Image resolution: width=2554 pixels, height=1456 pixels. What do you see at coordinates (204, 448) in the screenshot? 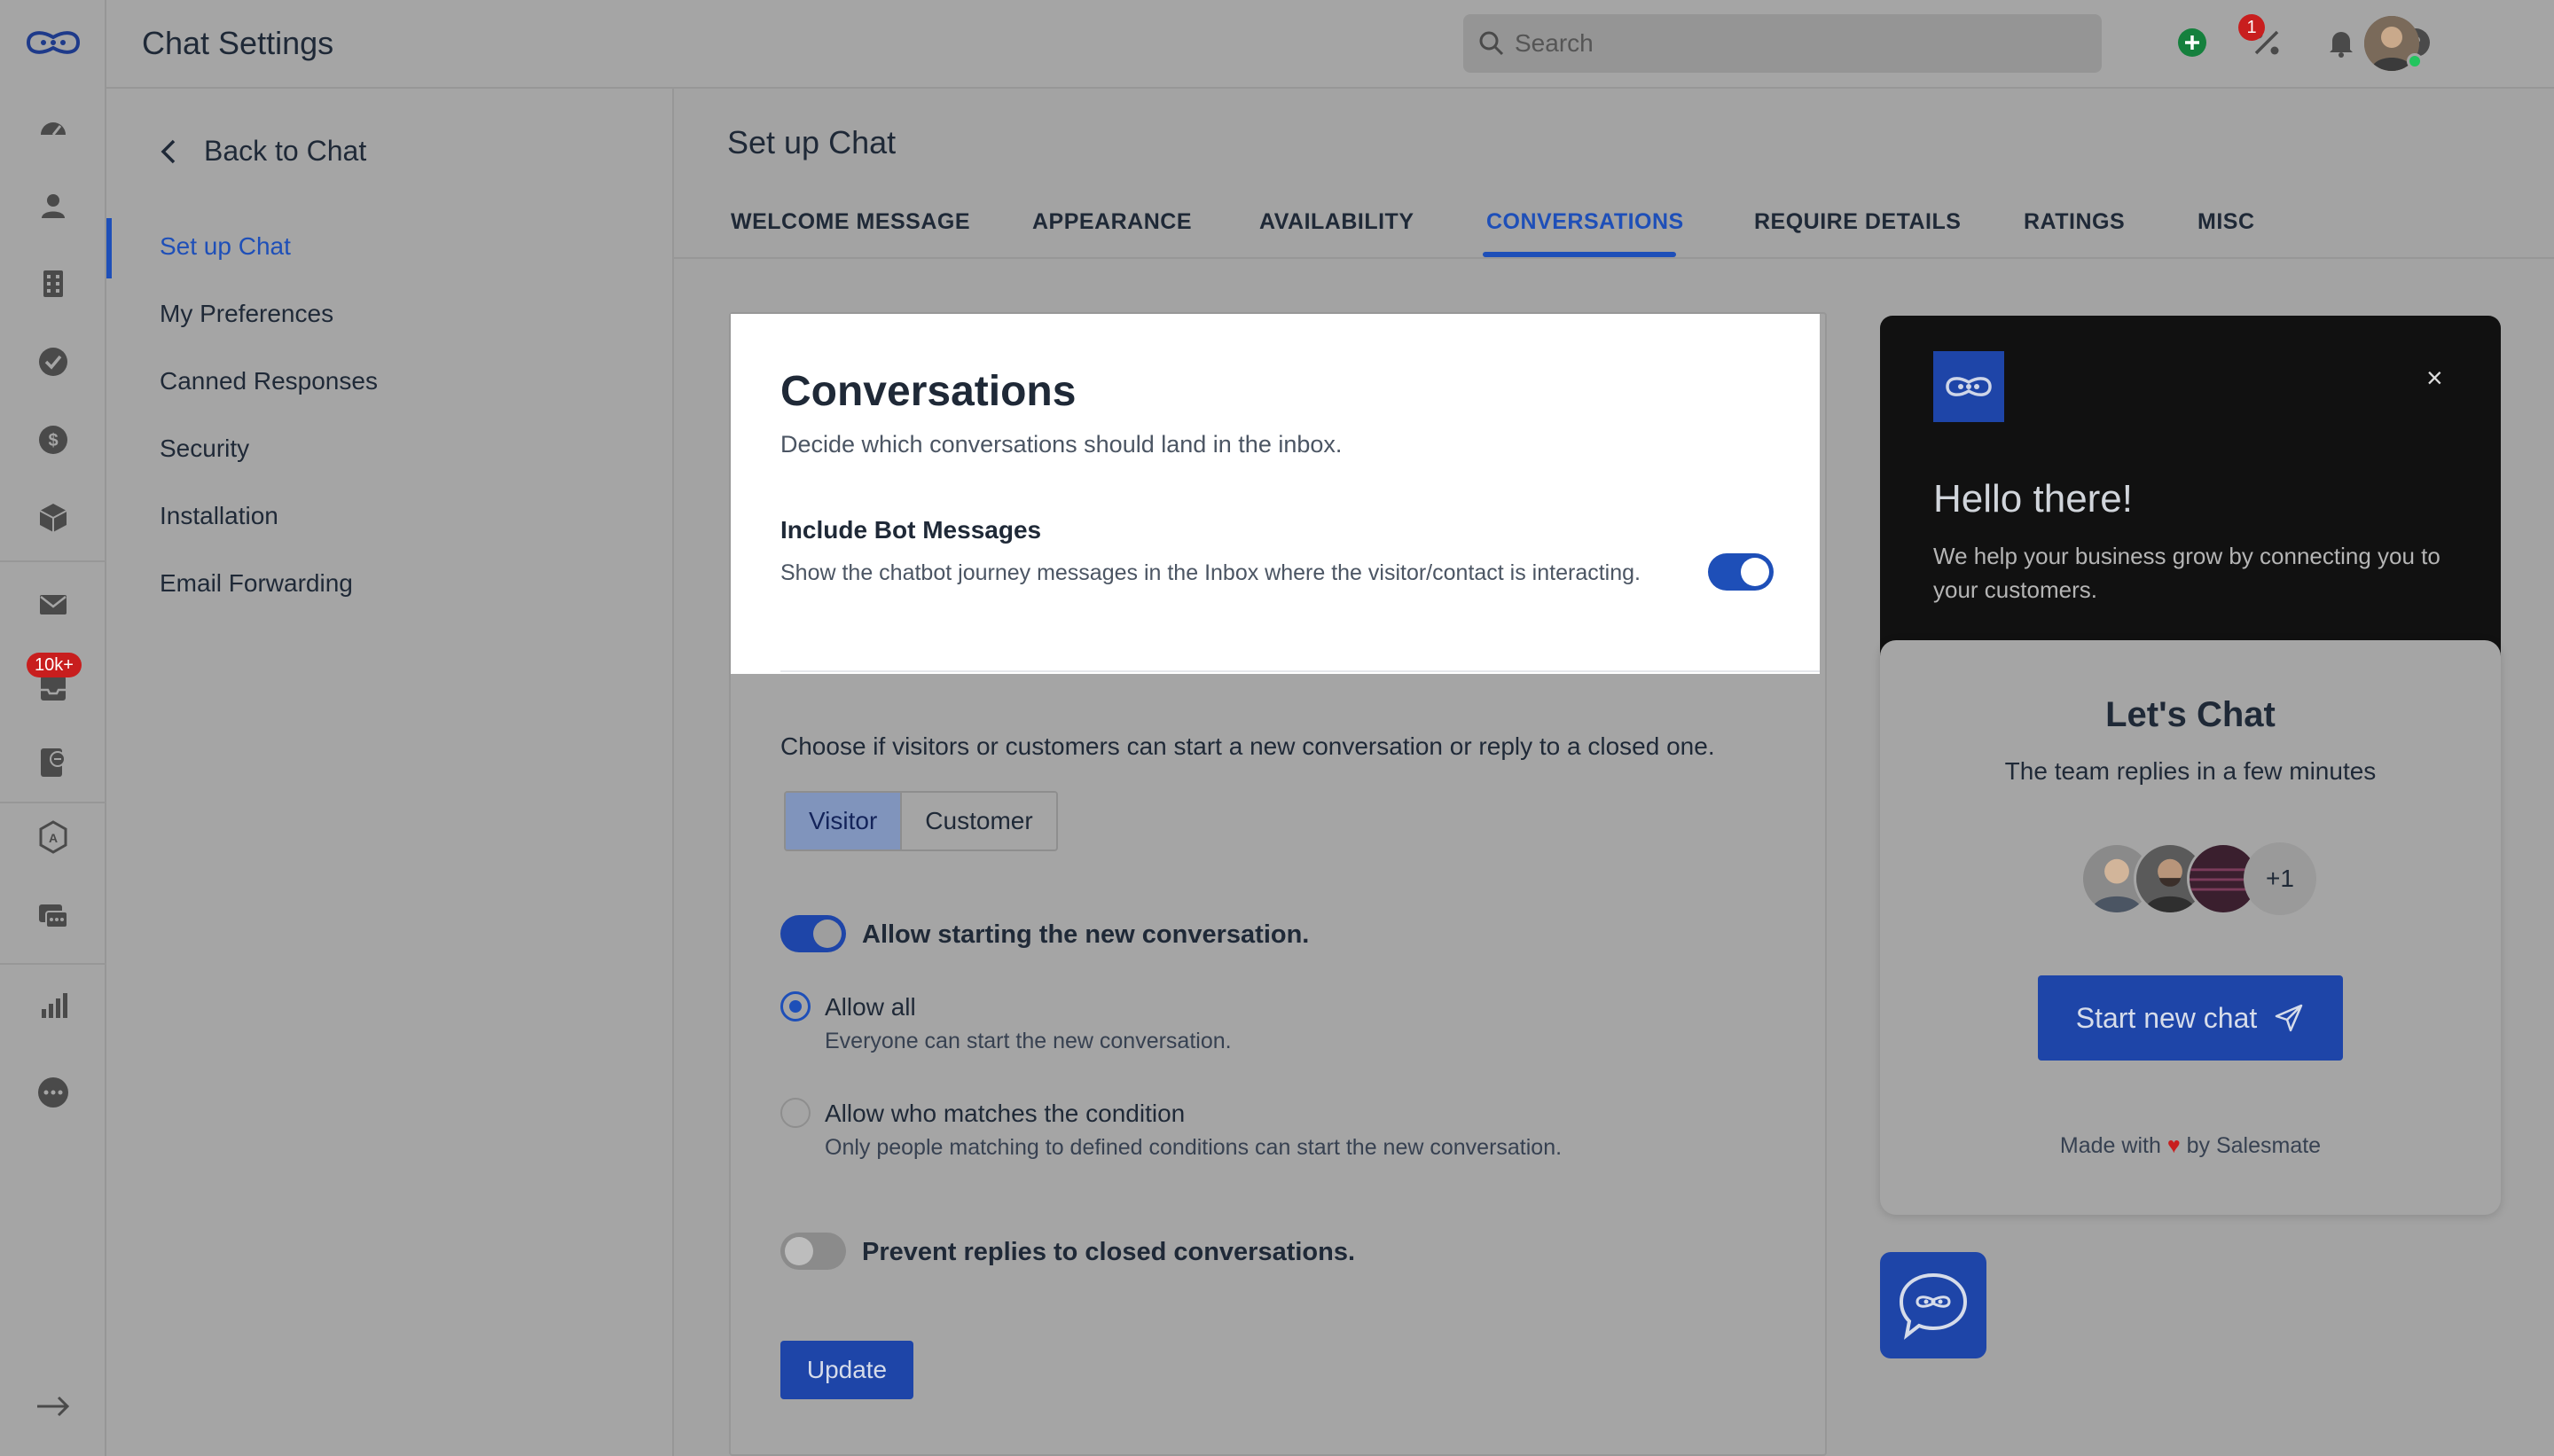
I see `nav-item-security: Security` at bounding box center [204, 448].